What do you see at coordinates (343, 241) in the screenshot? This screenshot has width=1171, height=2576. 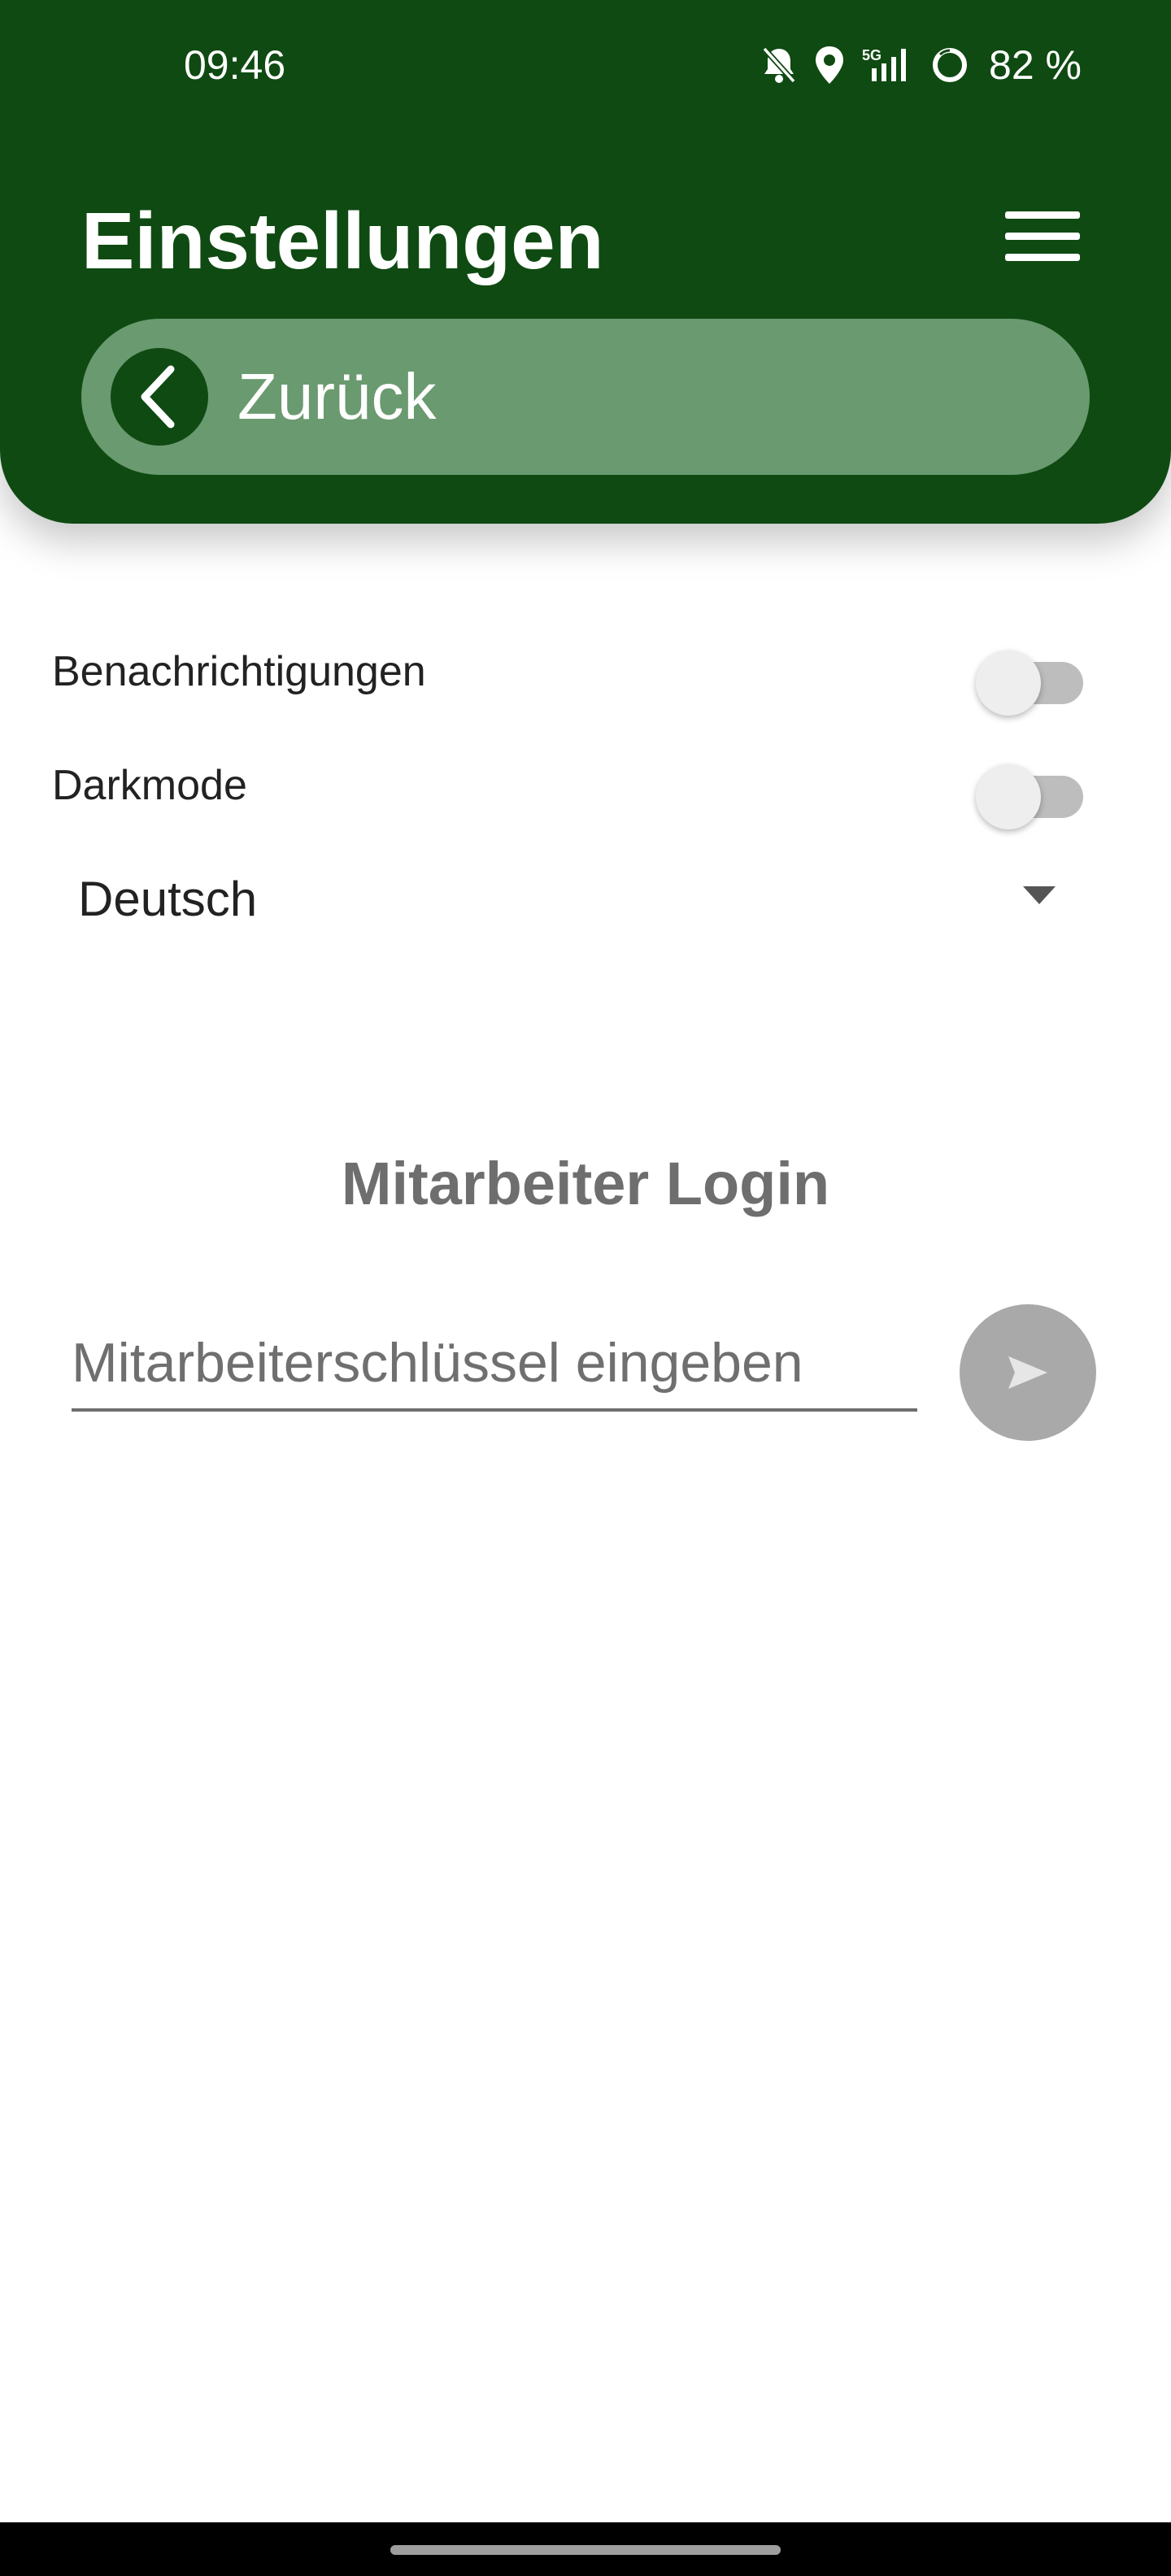 I see `page-title: Einstellungen` at bounding box center [343, 241].